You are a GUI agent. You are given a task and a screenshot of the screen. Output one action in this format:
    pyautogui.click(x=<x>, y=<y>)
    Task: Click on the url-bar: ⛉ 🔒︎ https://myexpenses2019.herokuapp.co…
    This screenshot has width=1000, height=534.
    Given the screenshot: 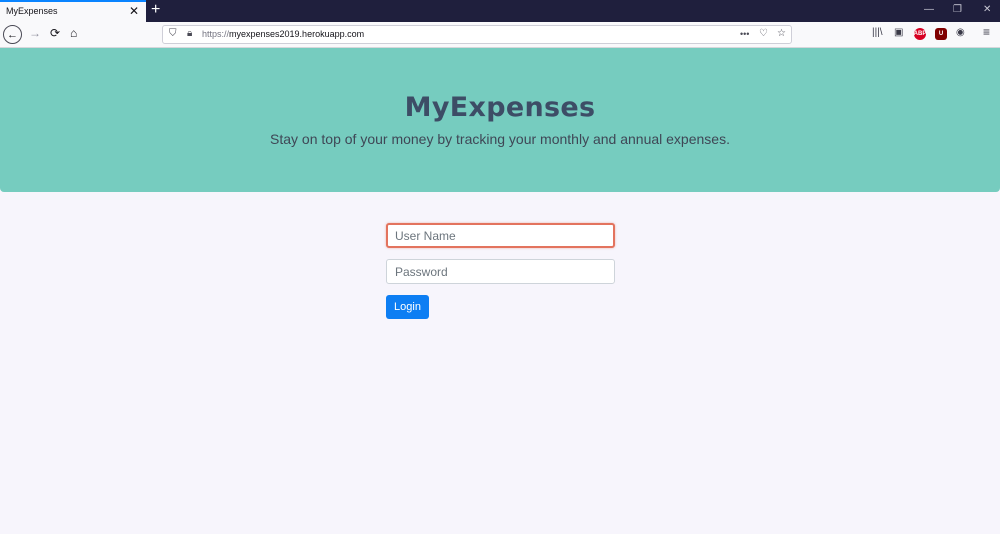 What is the action you would take?
    pyautogui.click(x=477, y=34)
    